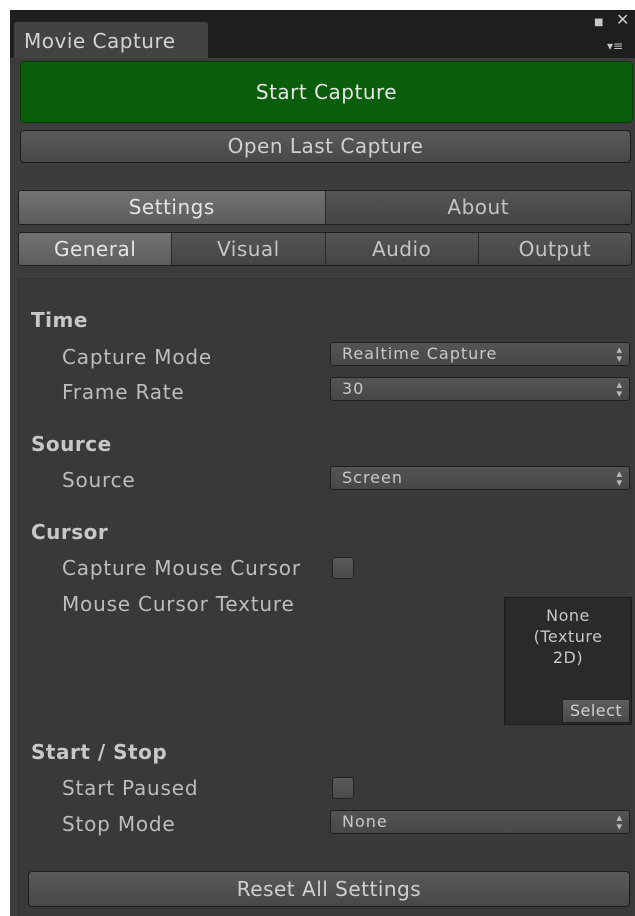 Image resolution: width=635 pixels, height=916 pixels. I want to click on texture-value-line-2: (Texture, so click(568, 636).